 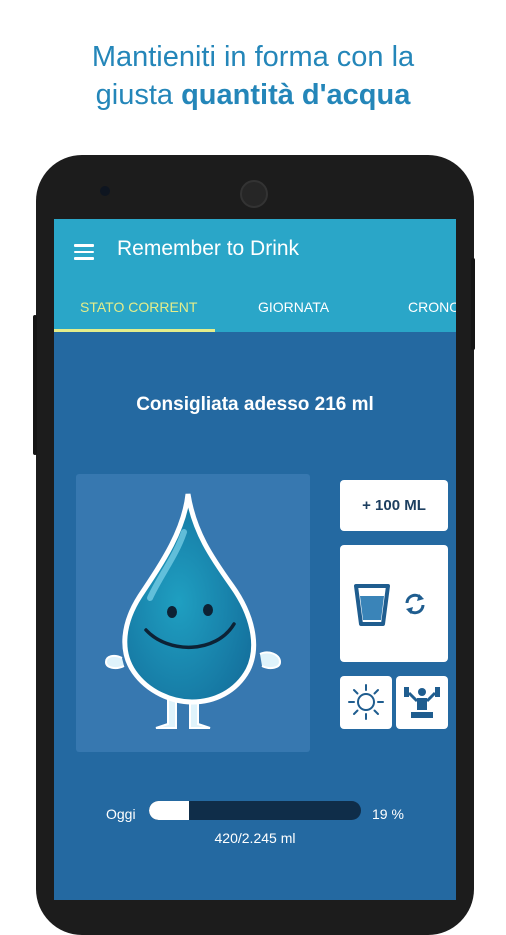 I want to click on glass-icon, so click(x=372, y=605).